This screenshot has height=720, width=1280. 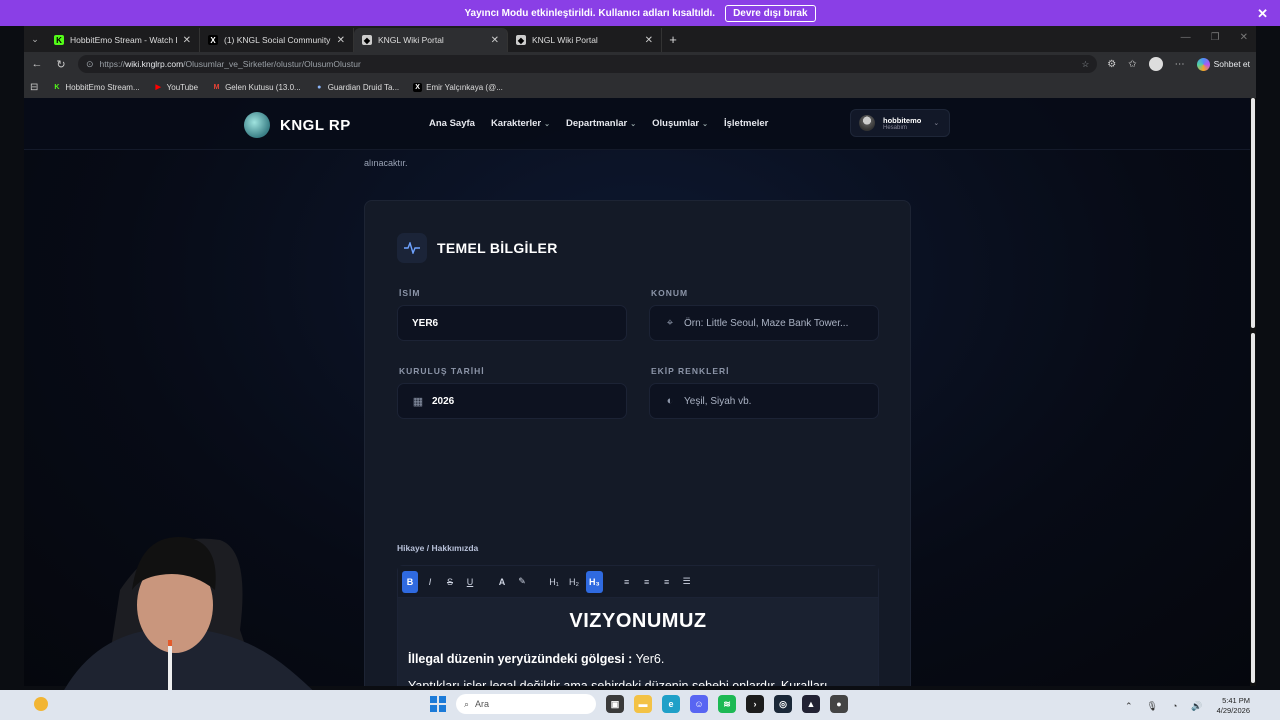 What do you see at coordinates (516, 123) in the screenshot?
I see `nav-item-label: Karakterler` at bounding box center [516, 123].